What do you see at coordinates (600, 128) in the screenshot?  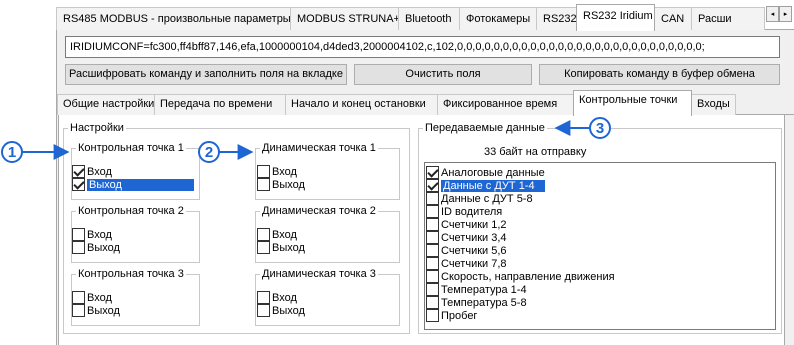 I see `callout-3-marker: 3` at bounding box center [600, 128].